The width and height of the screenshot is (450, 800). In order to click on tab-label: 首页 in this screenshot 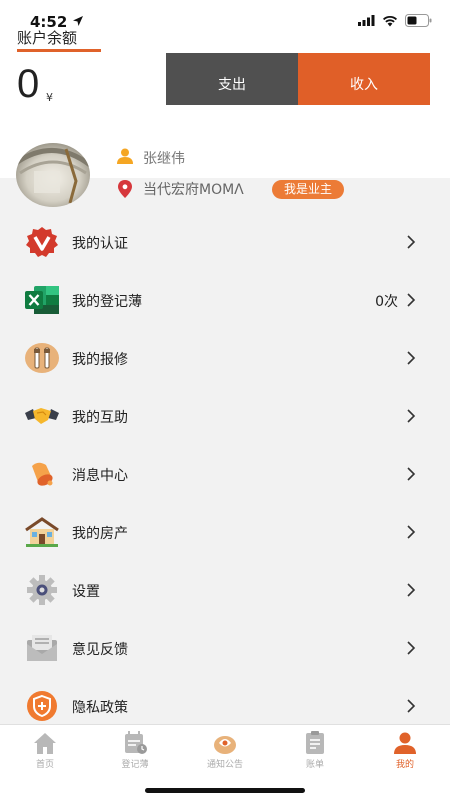, I will do `click(44, 765)`.